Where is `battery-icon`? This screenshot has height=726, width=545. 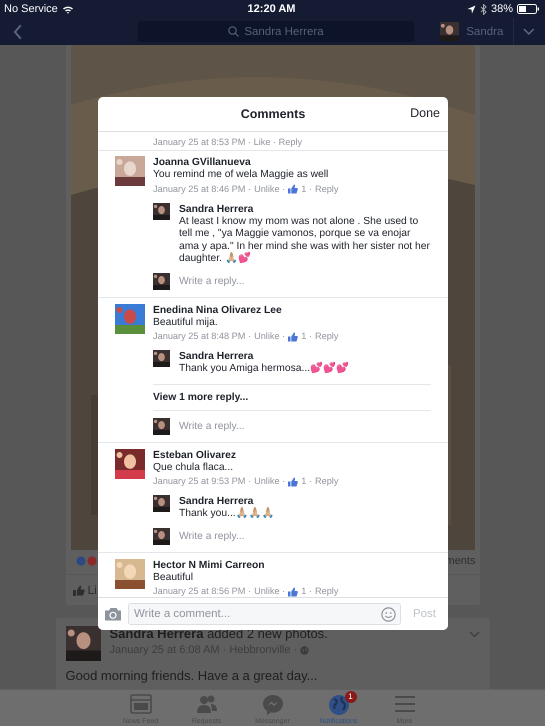
battery-icon is located at coordinates (527, 9).